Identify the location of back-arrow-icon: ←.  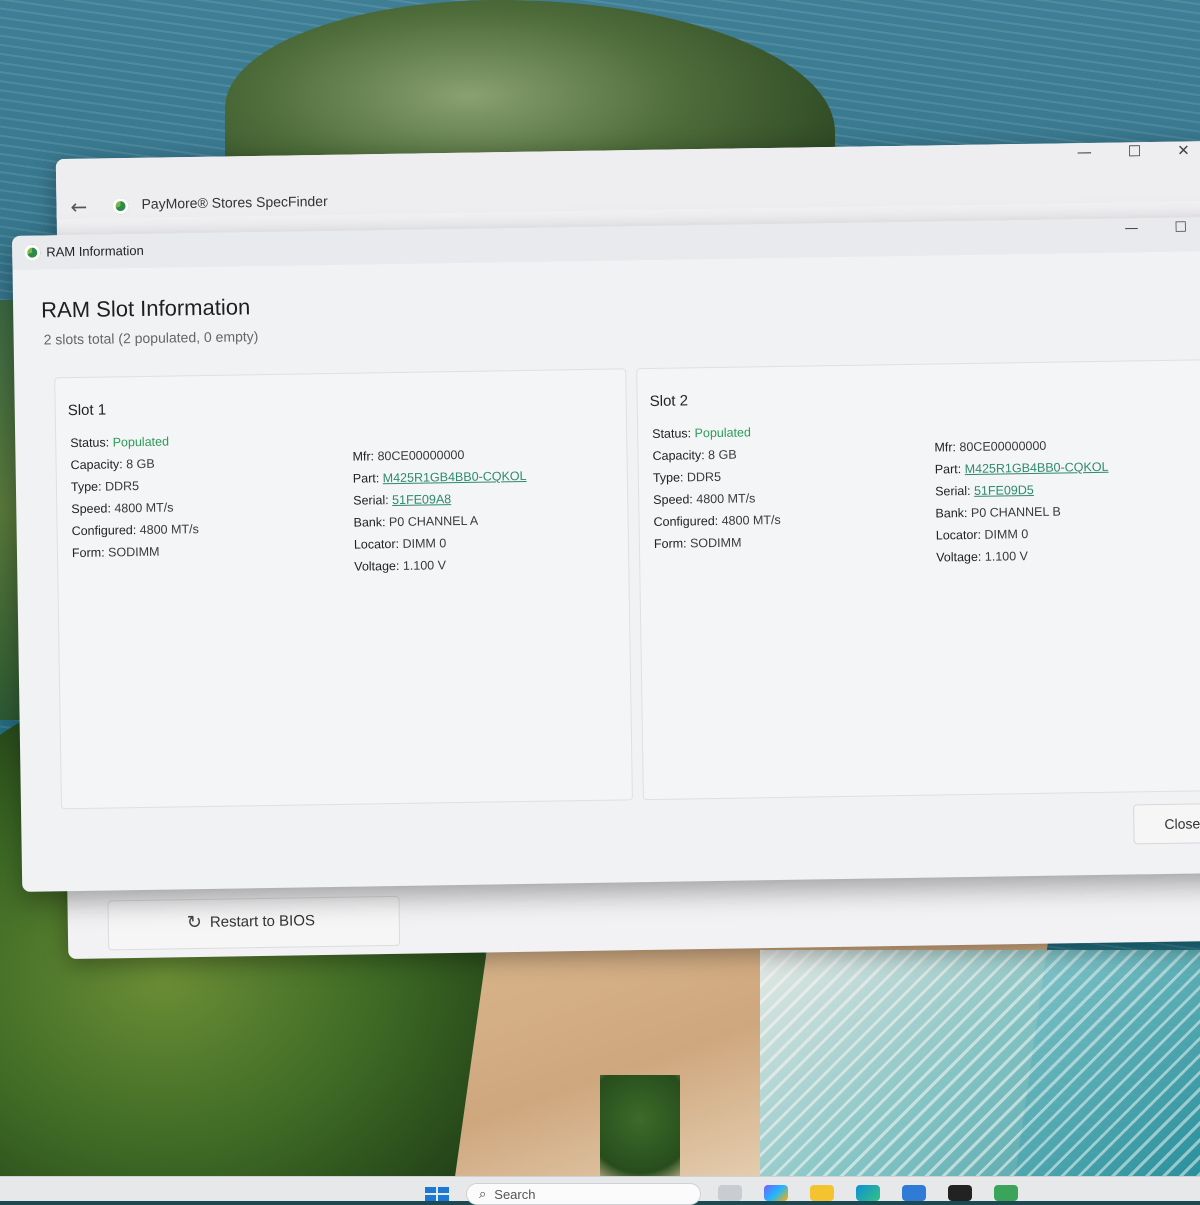
(78, 207).